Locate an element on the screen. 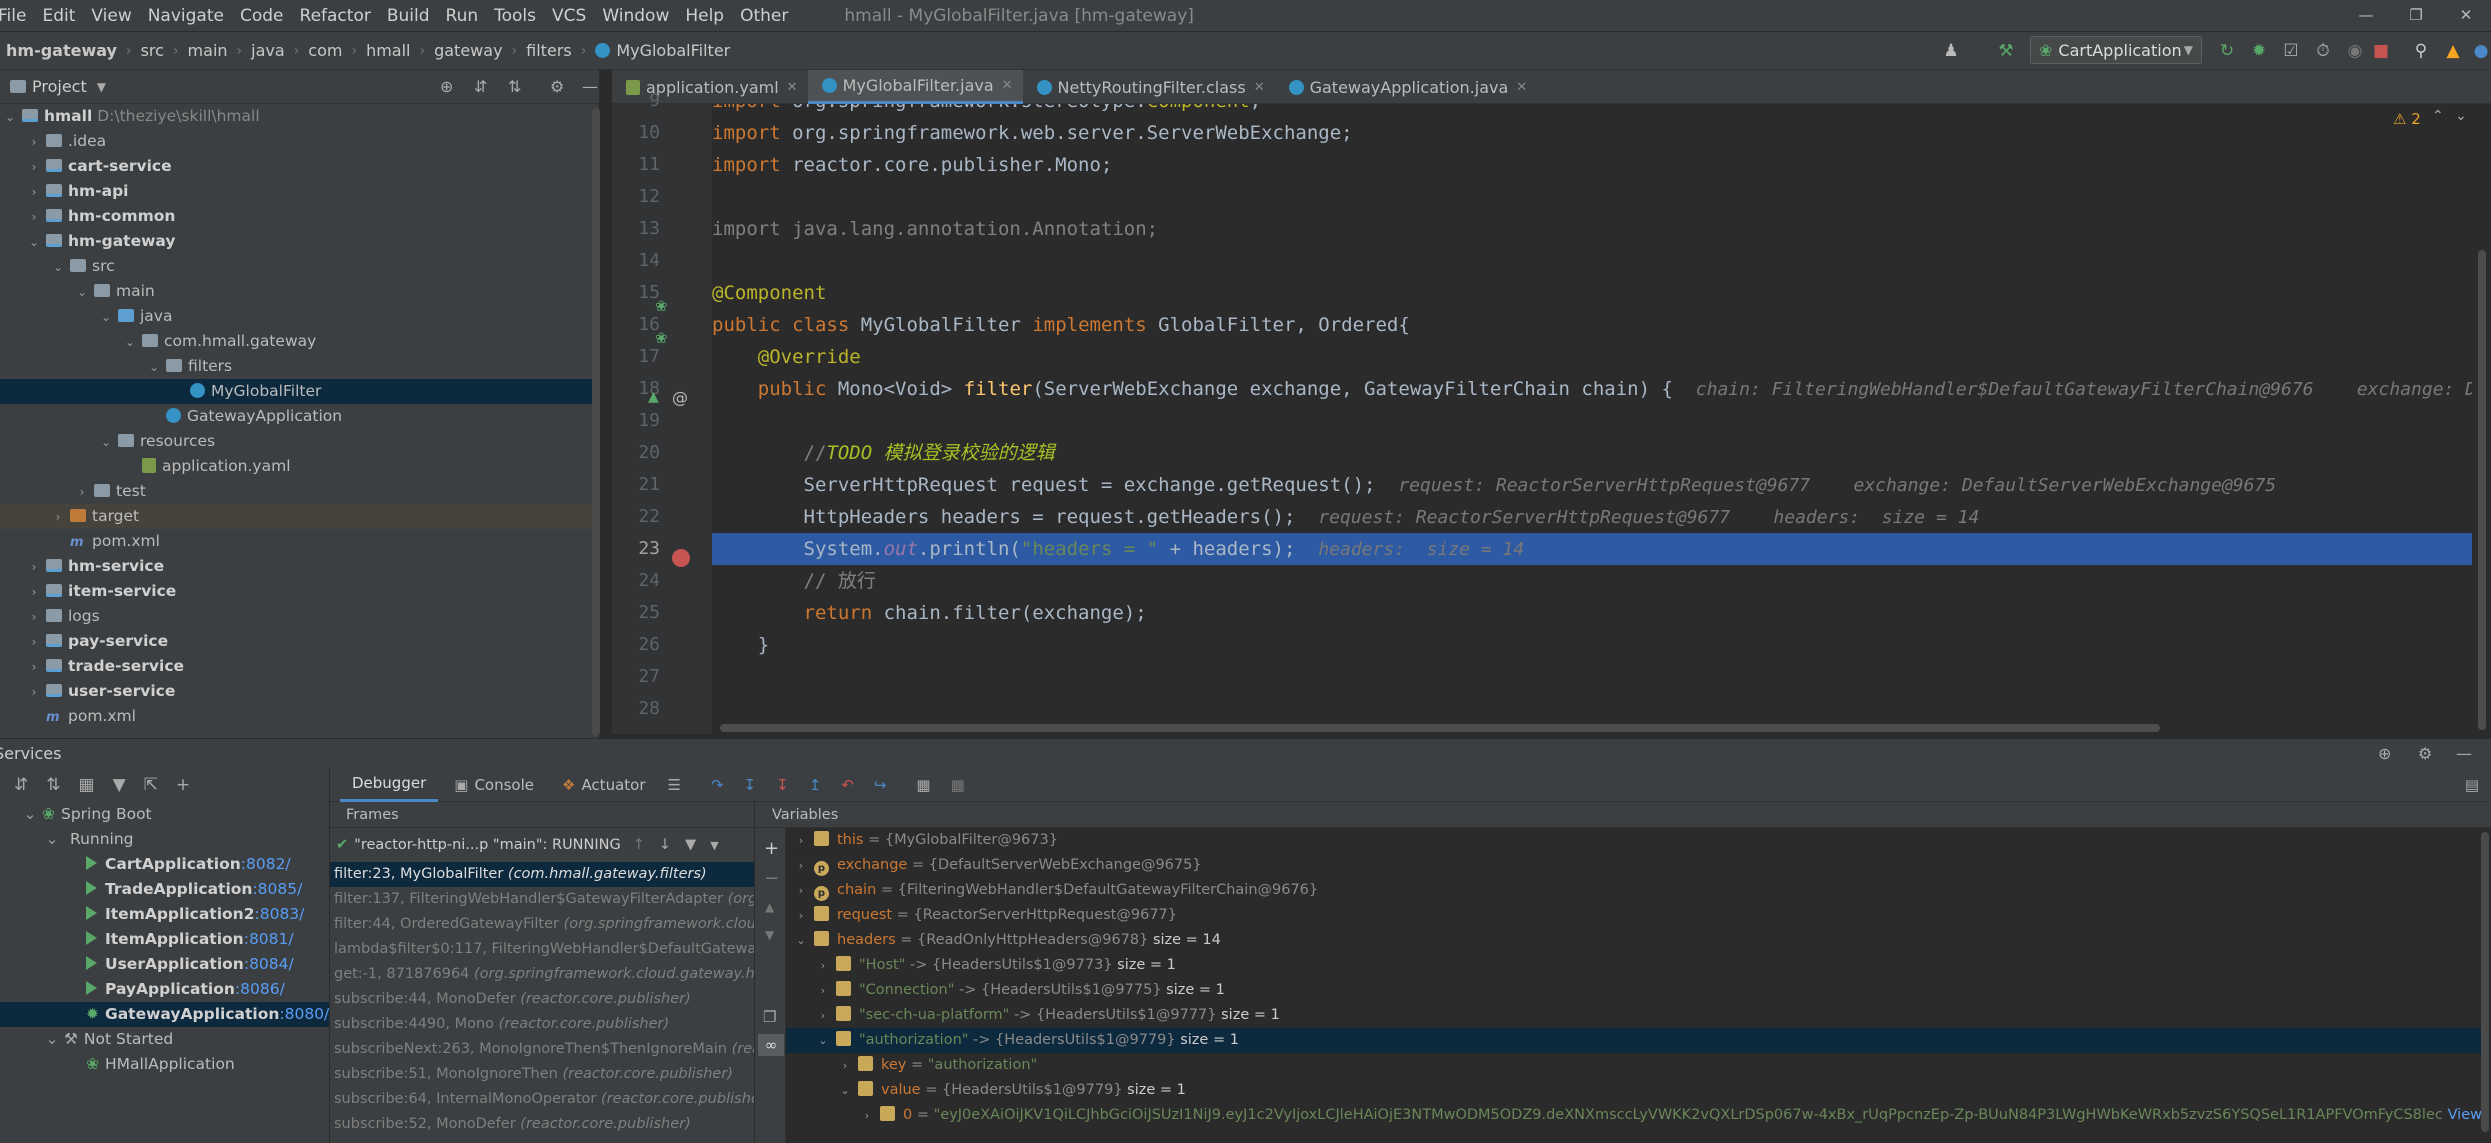  service-item: CartApplication:8082/ is located at coordinates (164, 864).